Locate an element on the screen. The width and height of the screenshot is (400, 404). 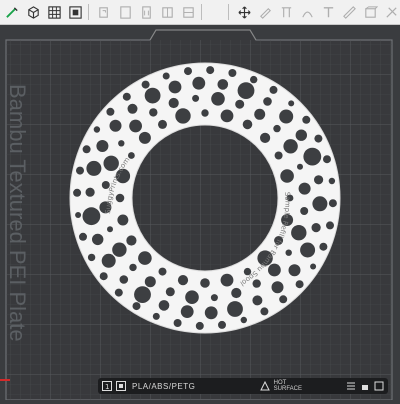
plate-number-icon: 1 is located at coordinates (107, 386).